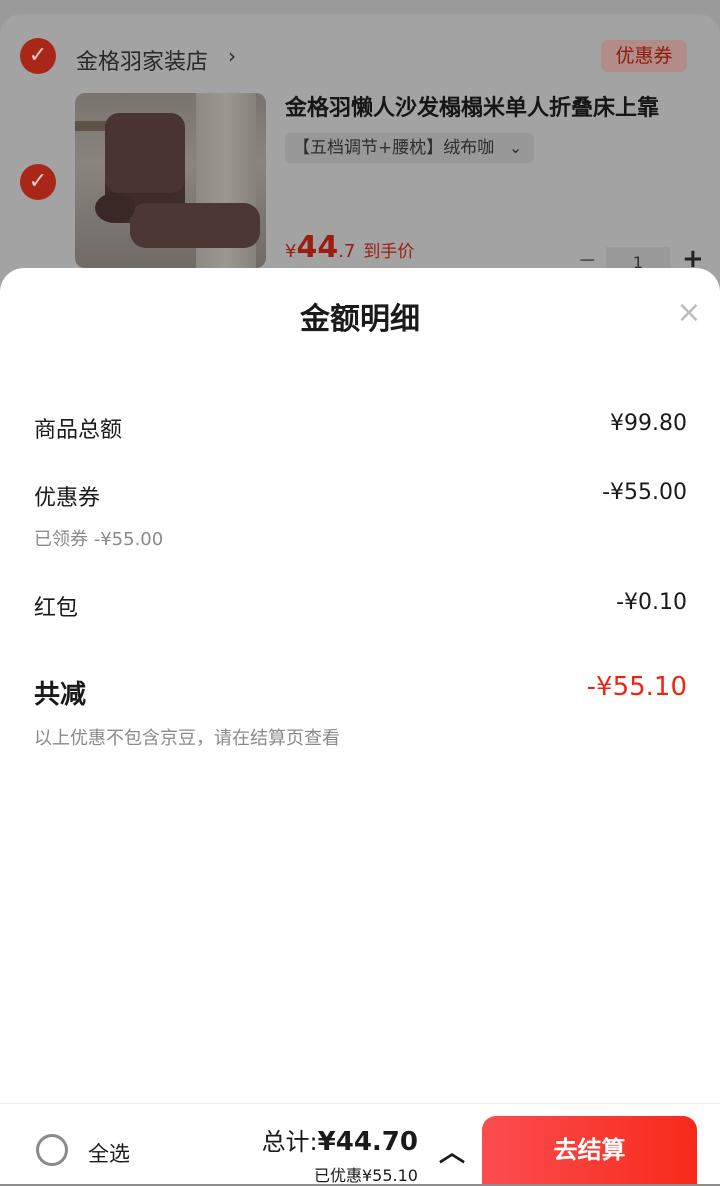 The image size is (720, 1186). What do you see at coordinates (109, 1153) in the screenshot?
I see `select-all-label: 全选` at bounding box center [109, 1153].